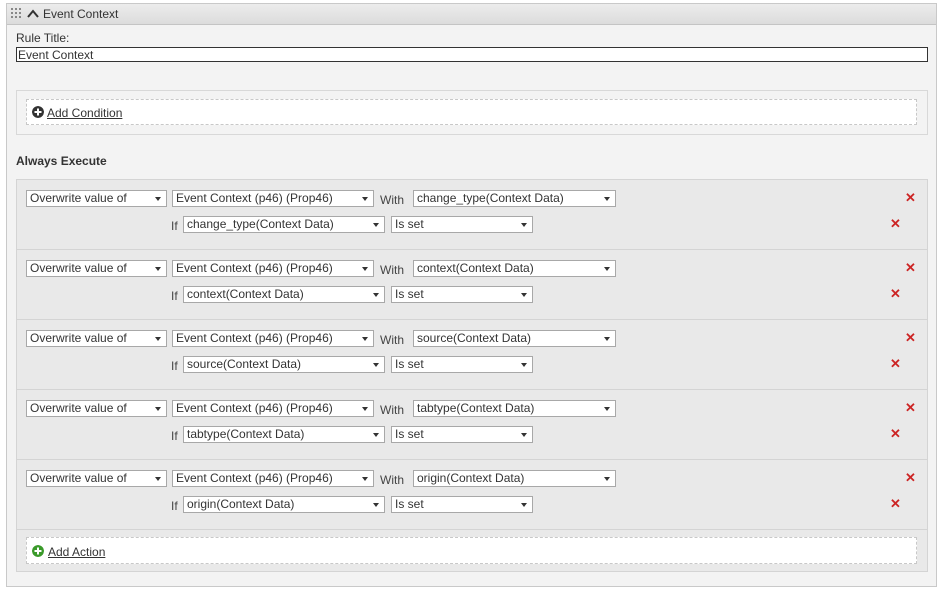 The width and height of the screenshot is (940, 589). I want to click on plus-circle-icon, so click(38, 112).